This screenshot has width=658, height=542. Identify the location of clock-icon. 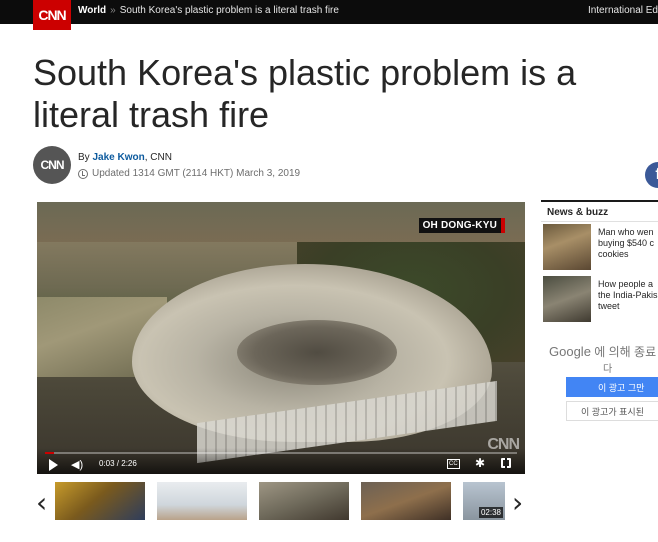
(83, 173).